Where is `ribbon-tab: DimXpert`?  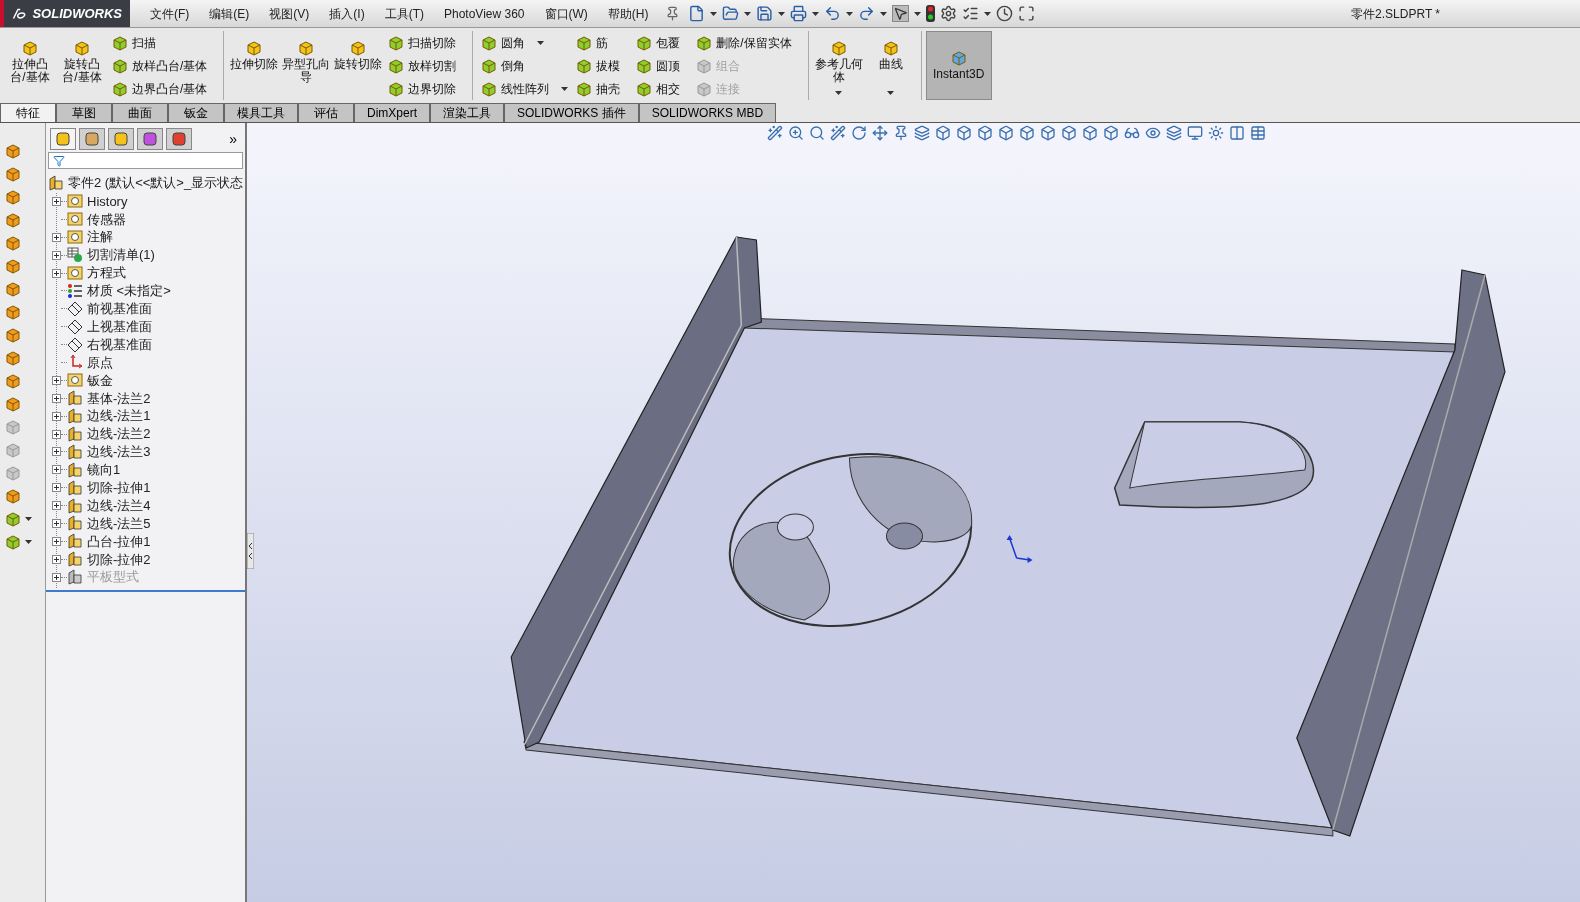 ribbon-tab: DimXpert is located at coordinates (392, 112).